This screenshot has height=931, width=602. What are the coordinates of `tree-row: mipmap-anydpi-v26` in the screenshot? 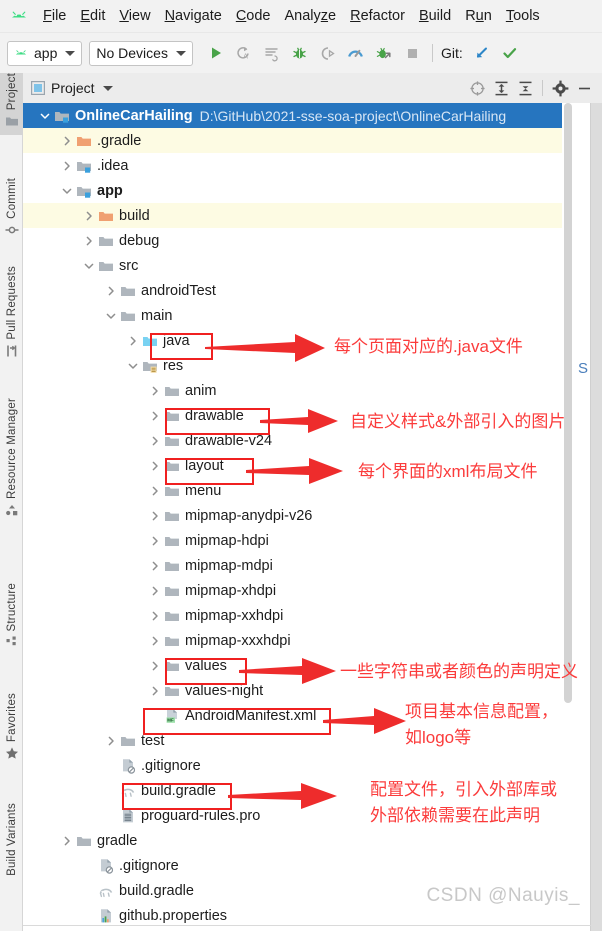 It's located at (307, 515).